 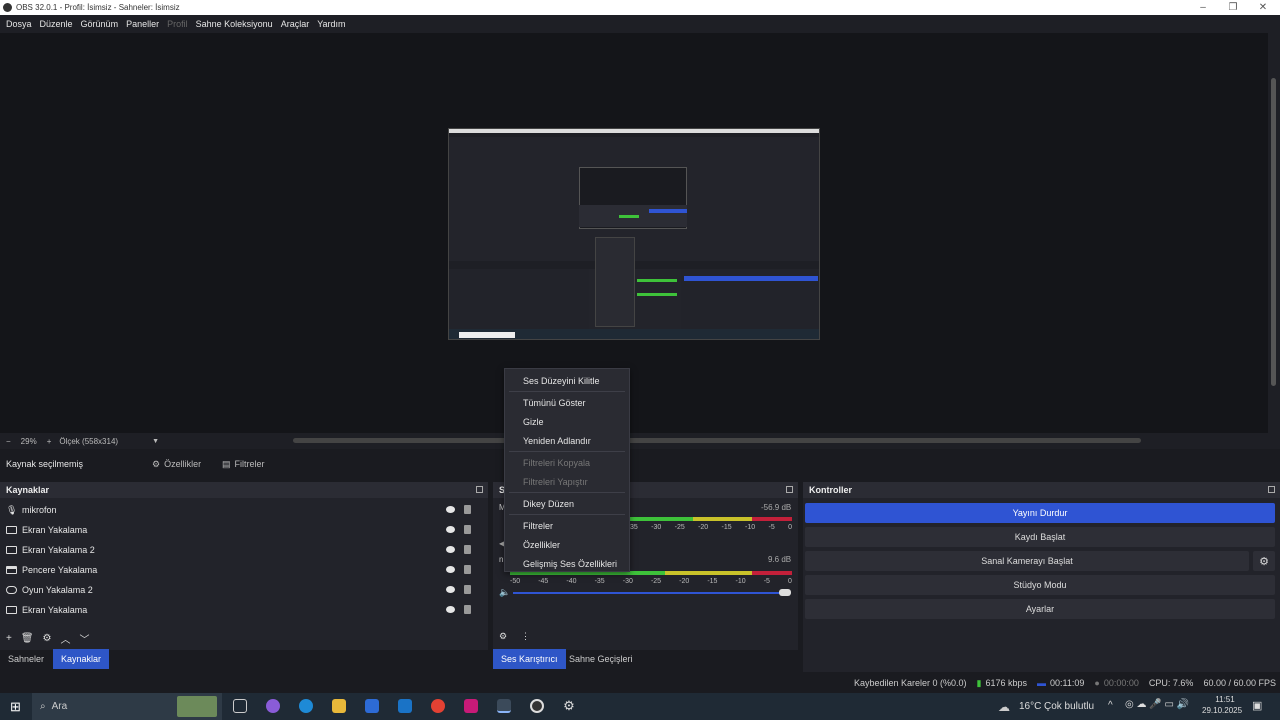 What do you see at coordinates (567, 544) in the screenshot?
I see `menu-item-properties: Özellikler` at bounding box center [567, 544].